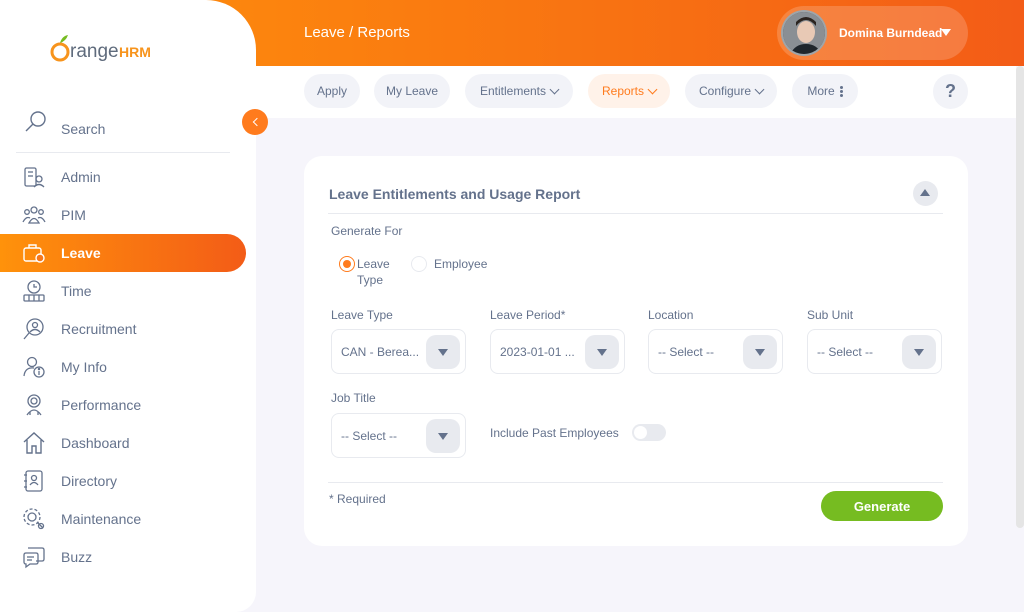 This screenshot has height=612, width=1024. I want to click on tab-apply: Apply, so click(332, 91).